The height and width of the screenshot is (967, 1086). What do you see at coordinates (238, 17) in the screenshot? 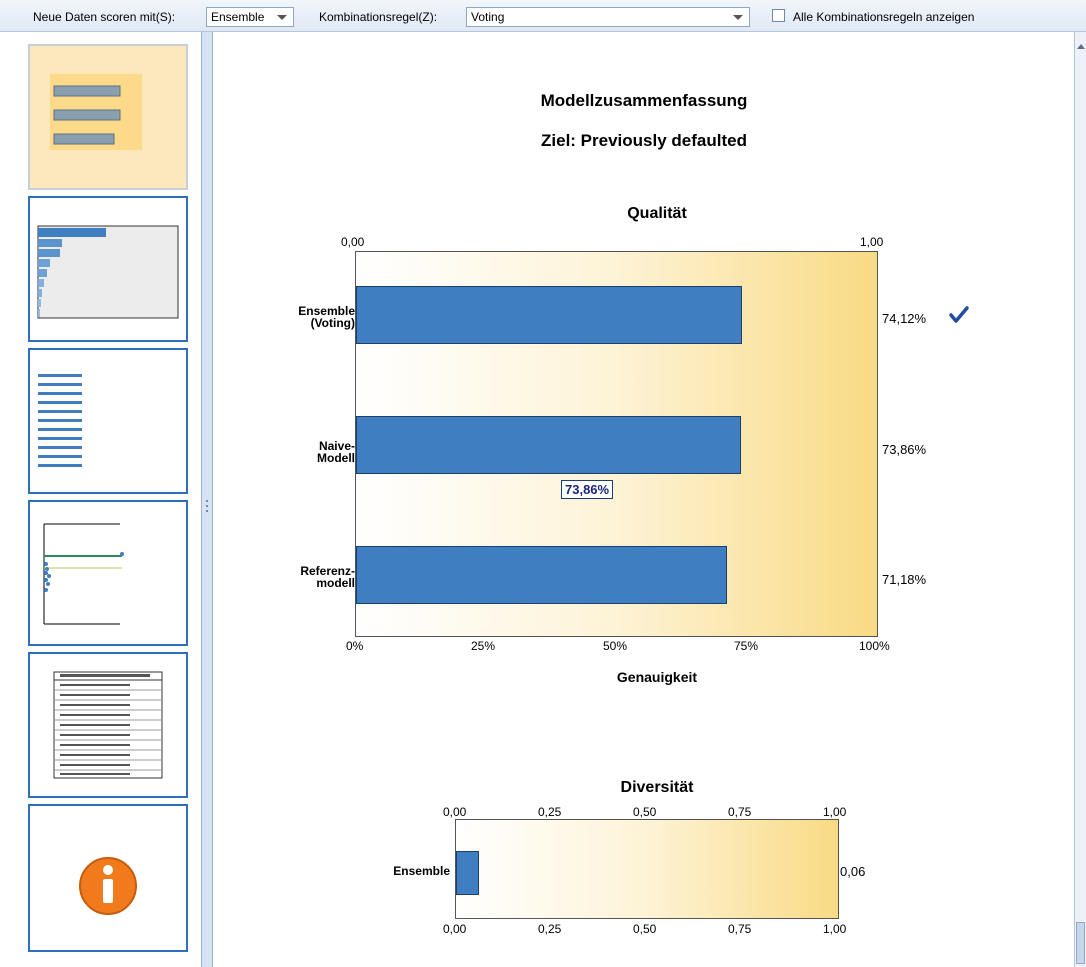
I see `score-with-value: Ensemble` at bounding box center [238, 17].